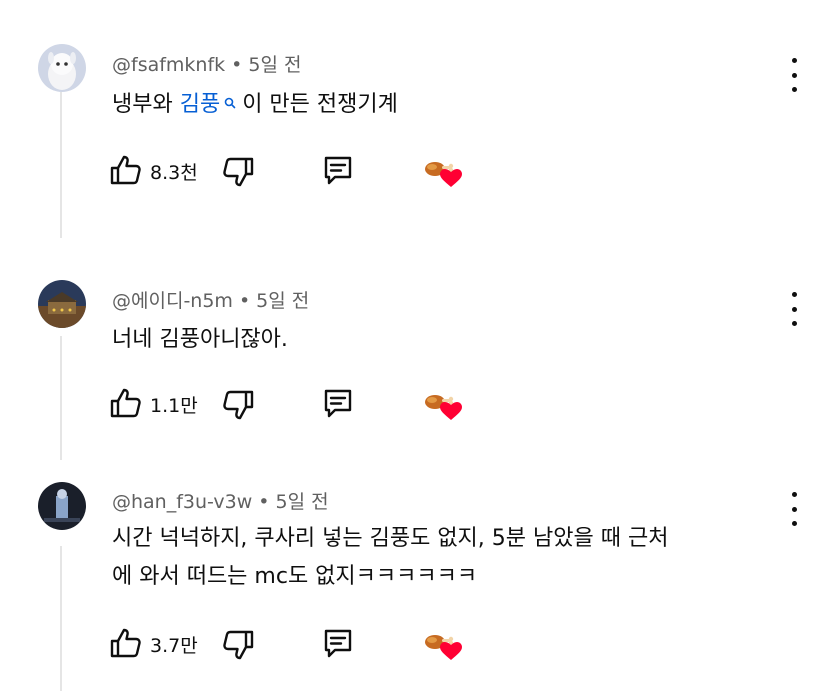  Describe the element at coordinates (230, 105) in the screenshot. I see `search-icon` at that location.